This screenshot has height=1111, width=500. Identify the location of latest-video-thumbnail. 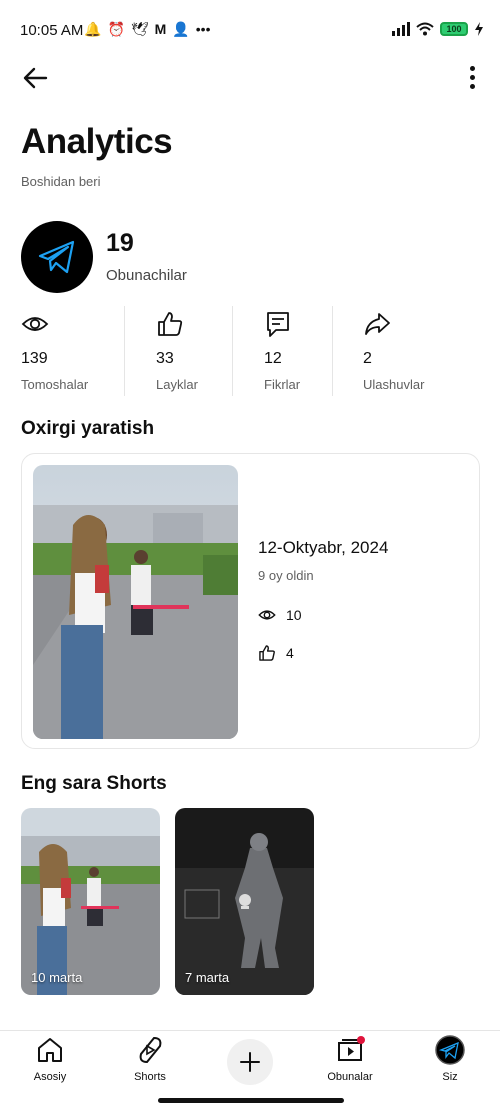
(135, 602).